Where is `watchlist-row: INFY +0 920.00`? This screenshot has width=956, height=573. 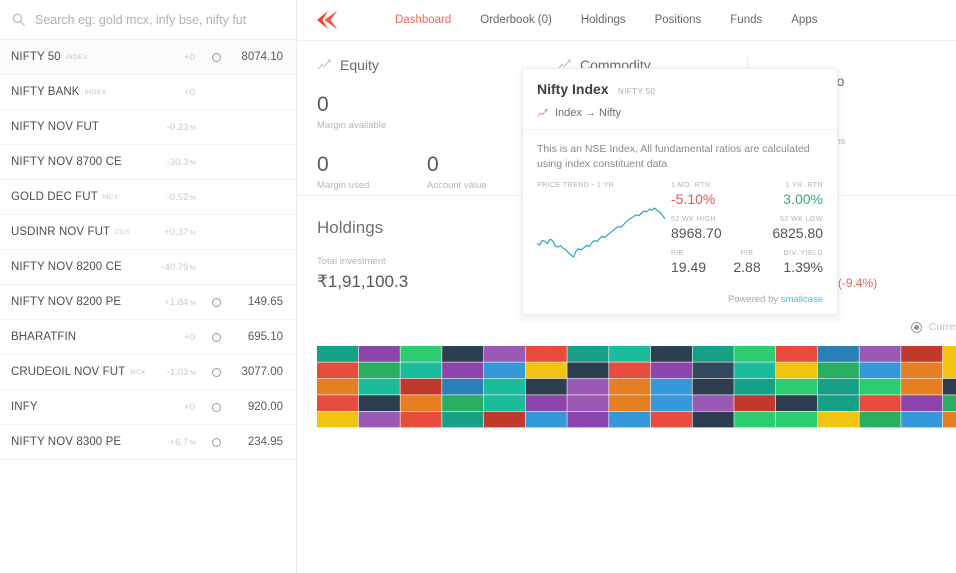 watchlist-row: INFY +0 920.00 is located at coordinates (148, 407).